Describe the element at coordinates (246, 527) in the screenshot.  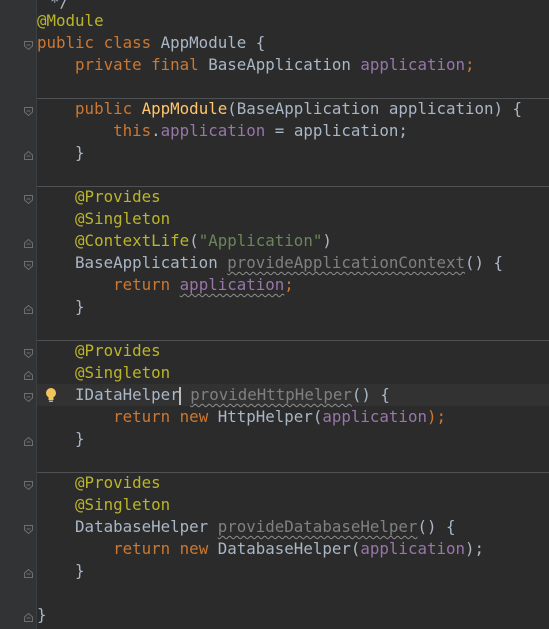
I see `code-line: DatabaseHelper provideDatabaseHelper() {` at that location.